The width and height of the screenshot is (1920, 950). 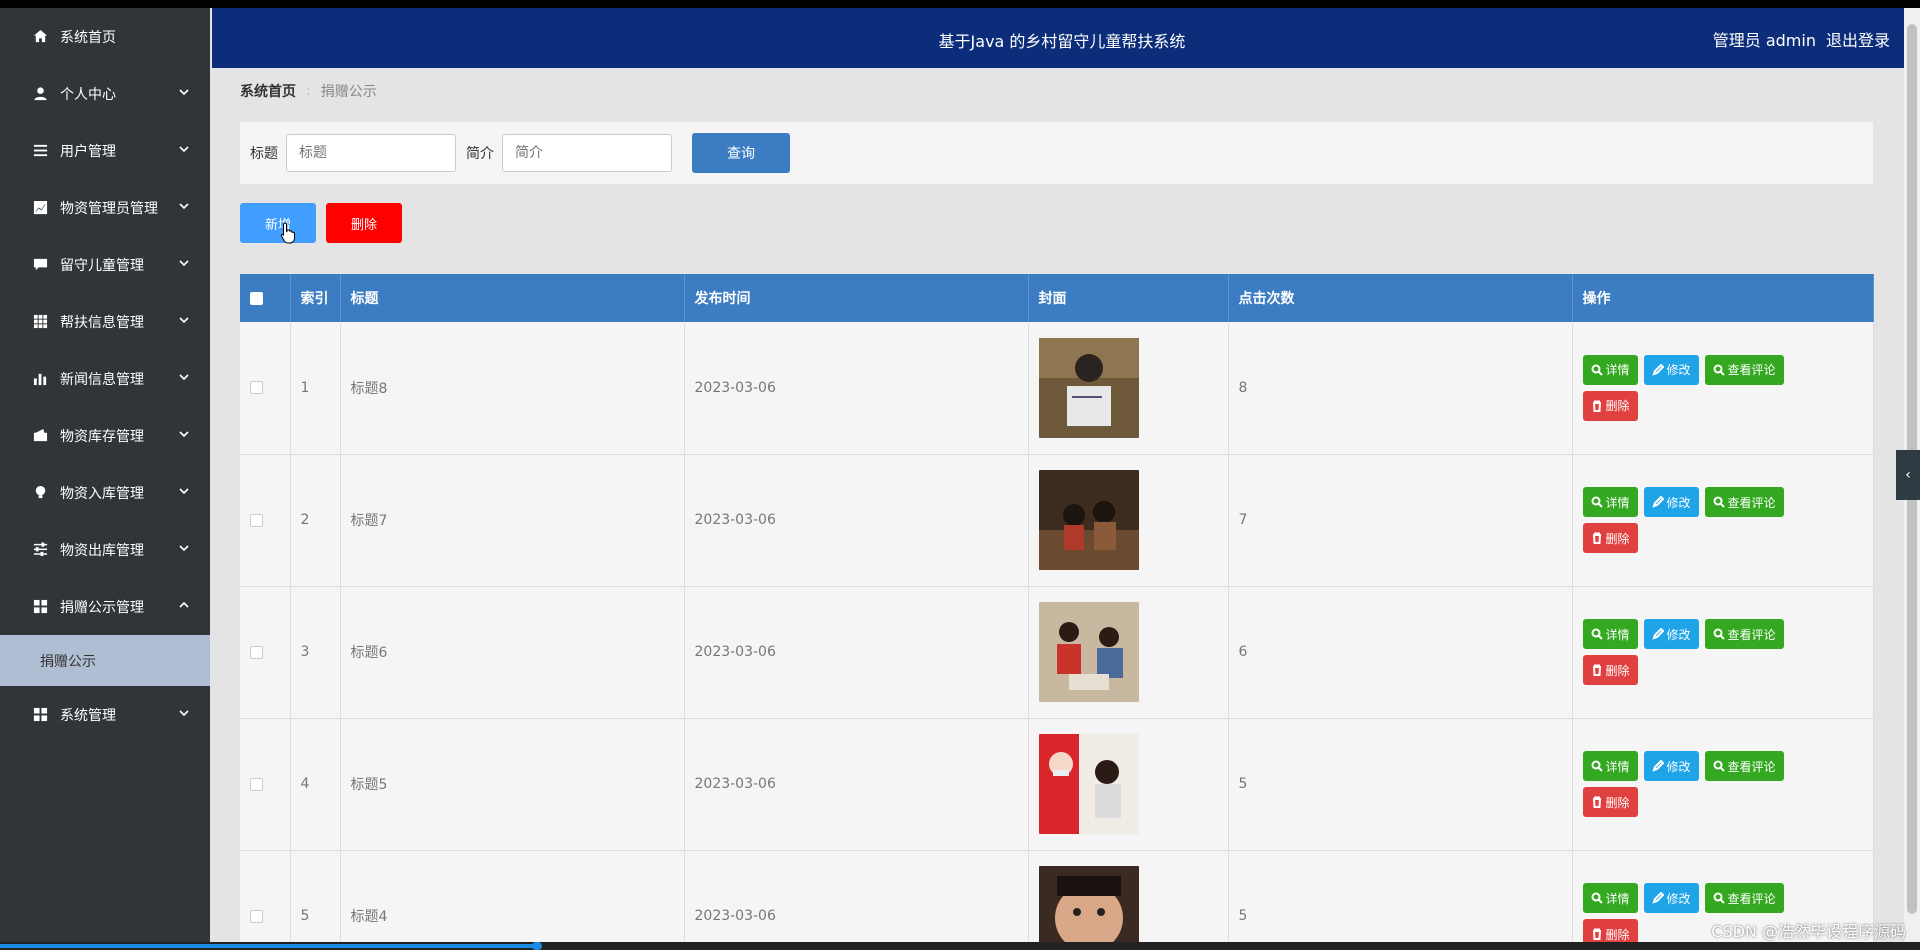 I want to click on add-button: 新增, so click(x=278, y=223).